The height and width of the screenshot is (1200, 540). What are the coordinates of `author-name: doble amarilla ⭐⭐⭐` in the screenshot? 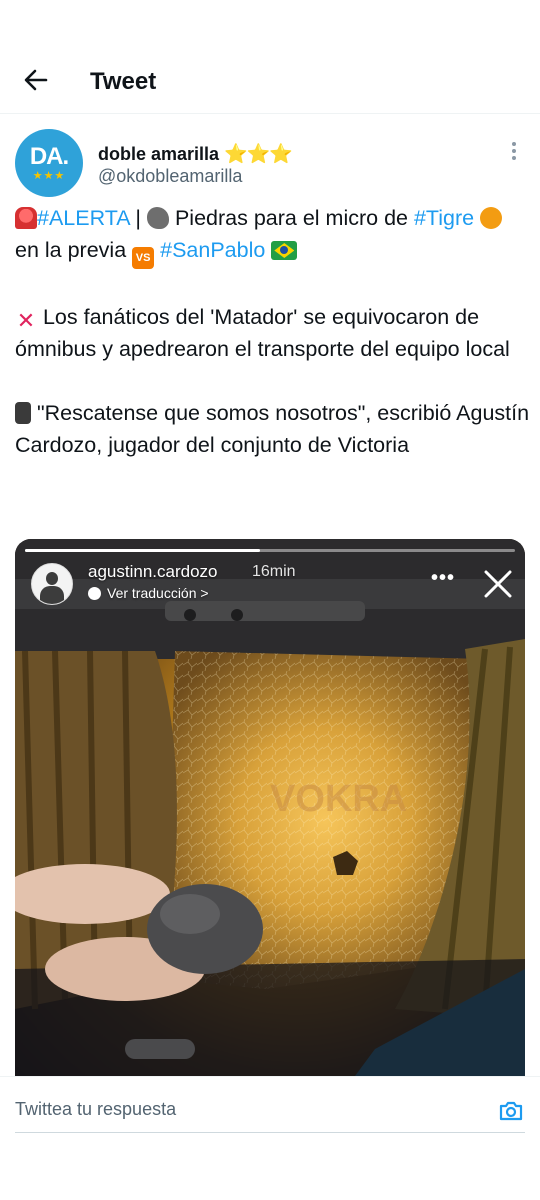 It's located at (195, 154).